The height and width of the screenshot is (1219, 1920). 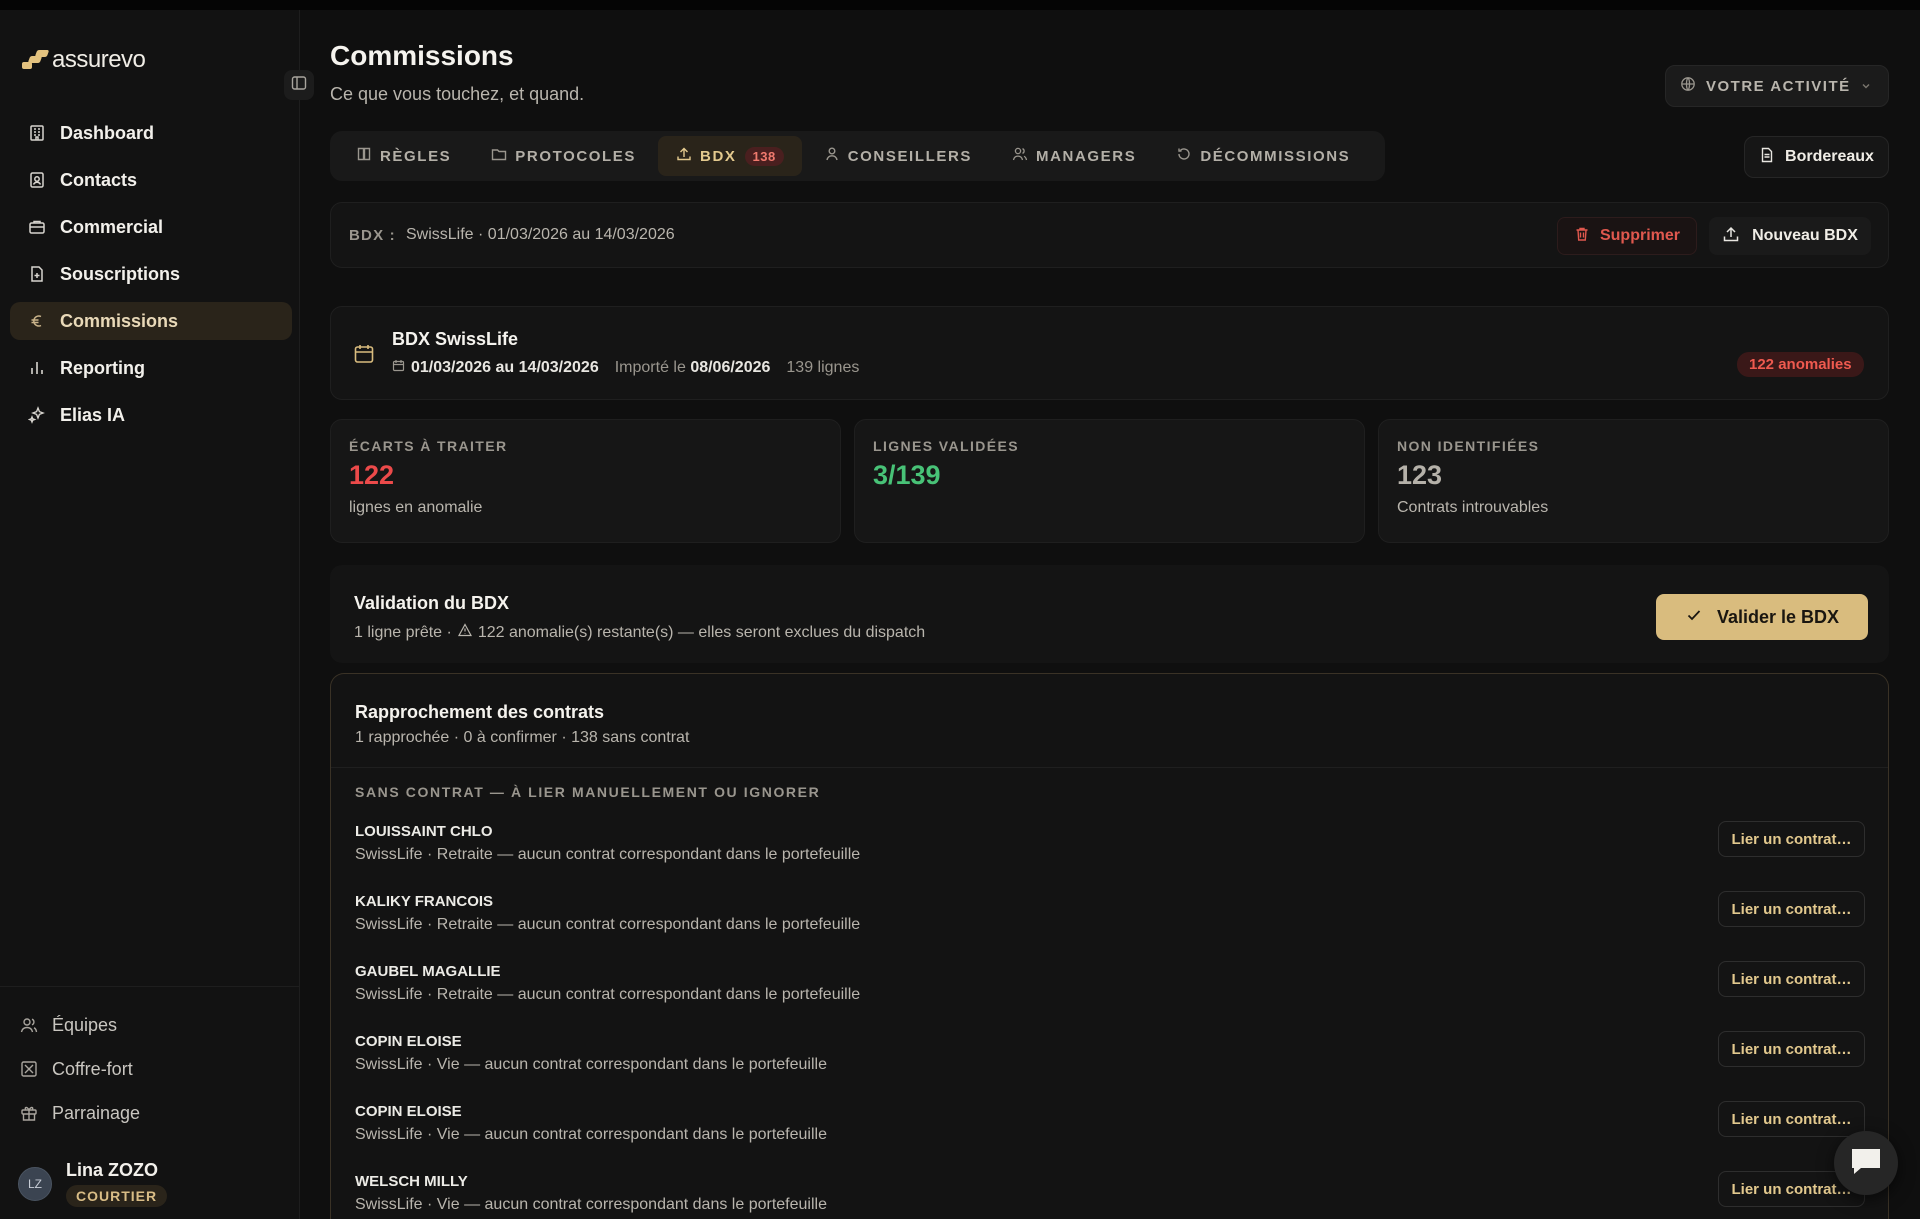 I want to click on window-top-bar, so click(x=960, y=5).